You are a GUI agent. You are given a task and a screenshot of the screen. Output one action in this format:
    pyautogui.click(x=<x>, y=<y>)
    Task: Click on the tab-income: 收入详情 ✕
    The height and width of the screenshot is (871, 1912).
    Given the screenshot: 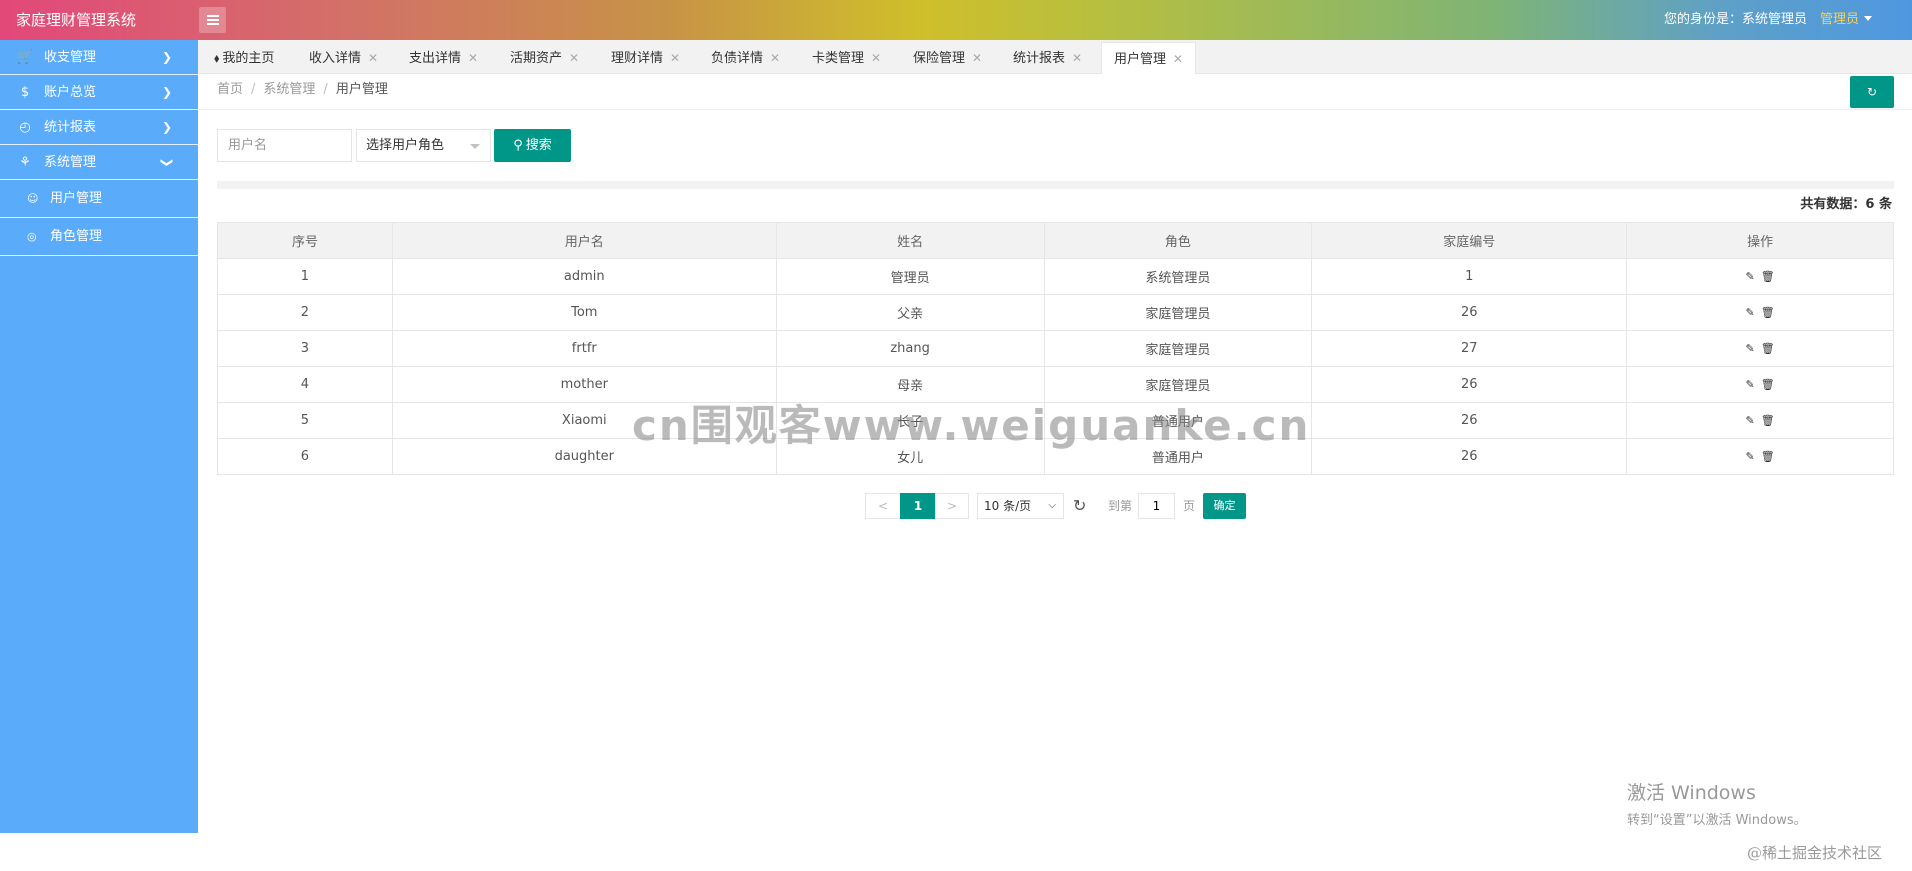 What is the action you would take?
    pyautogui.click(x=343, y=58)
    